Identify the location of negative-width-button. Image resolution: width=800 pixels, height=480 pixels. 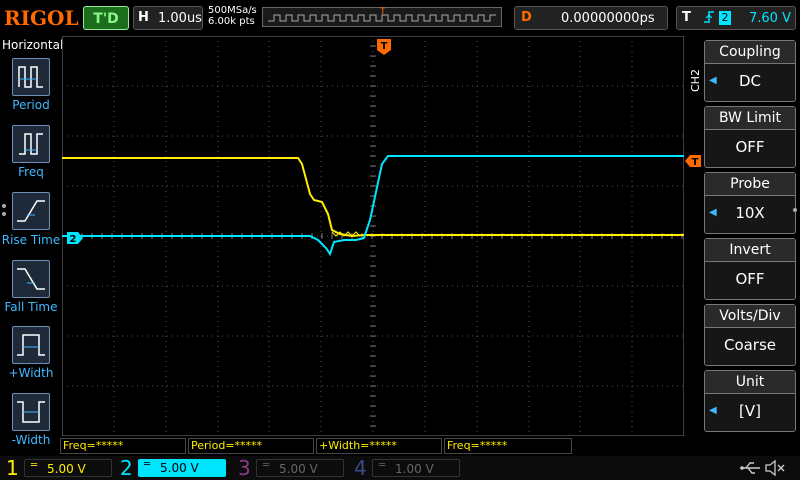
(31, 412).